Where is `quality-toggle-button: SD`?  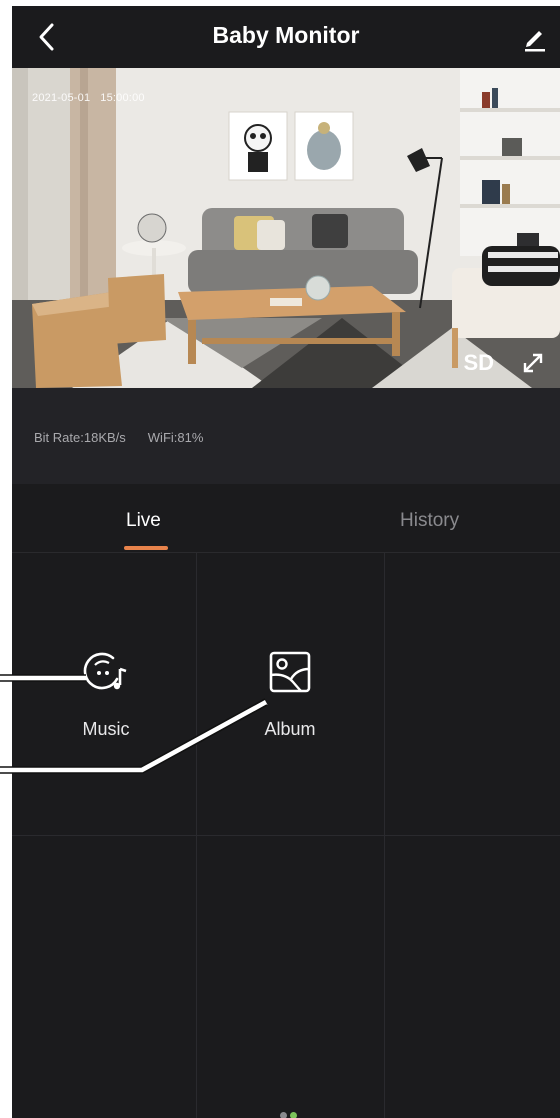
quality-toggle-button: SD is located at coordinates (478, 363).